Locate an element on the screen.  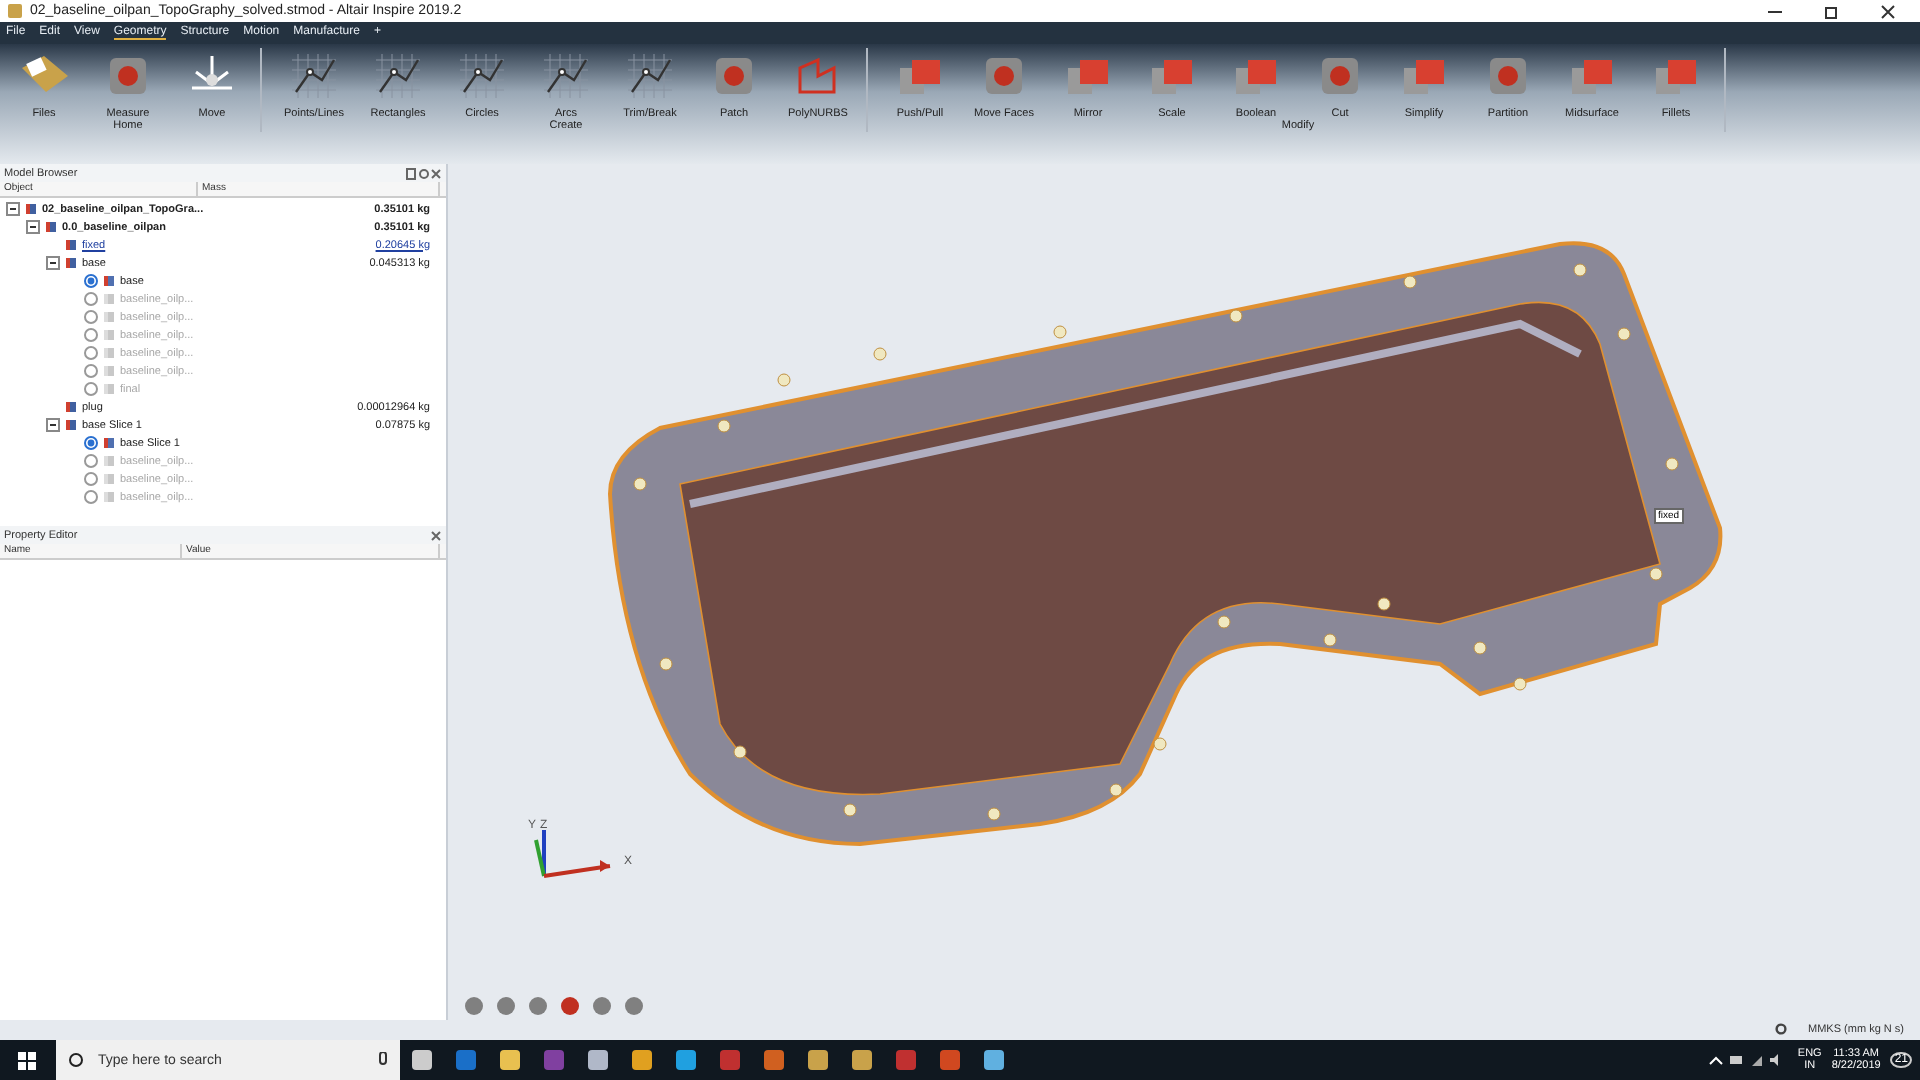
search-icon is located at coordinates (76, 1060).